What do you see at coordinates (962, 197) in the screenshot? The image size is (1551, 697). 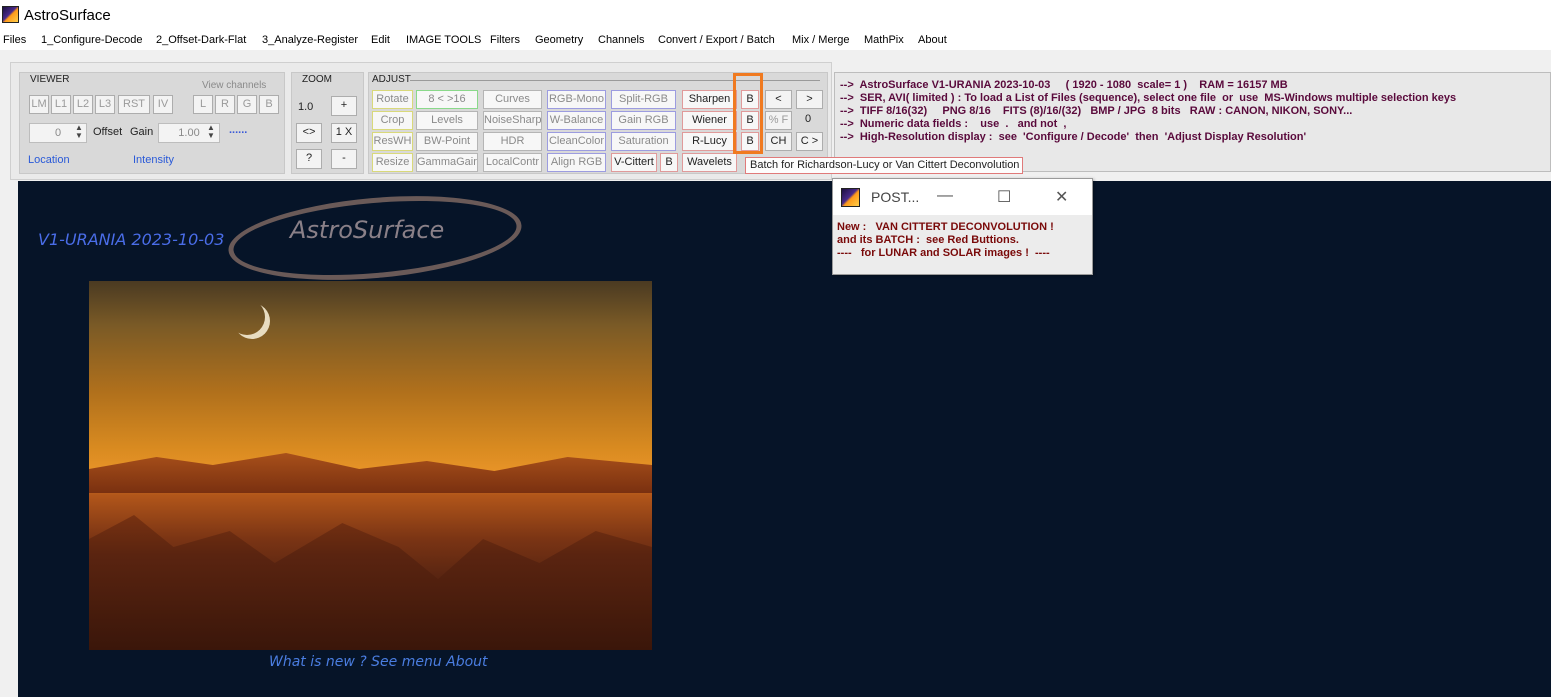 I see `post-window-titlebar: POST... — ☐ ✕` at bounding box center [962, 197].